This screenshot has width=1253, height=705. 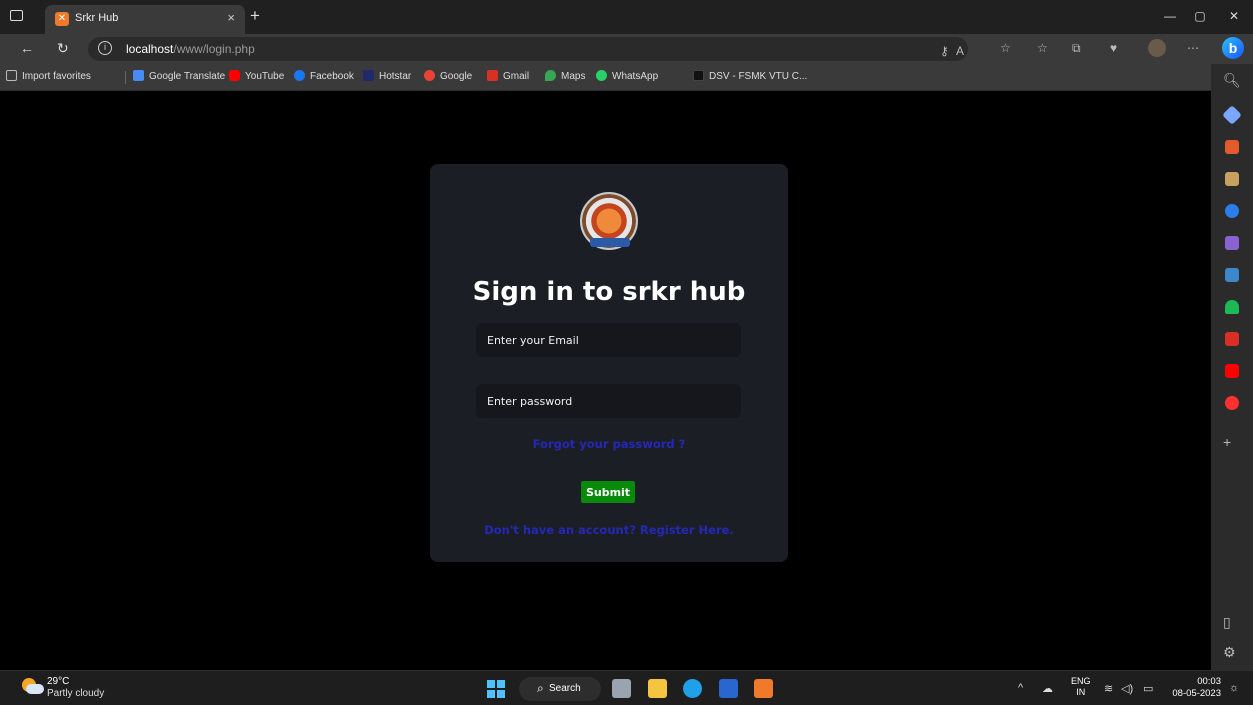 I want to click on weather-temperature: 29°C, so click(x=58, y=681).